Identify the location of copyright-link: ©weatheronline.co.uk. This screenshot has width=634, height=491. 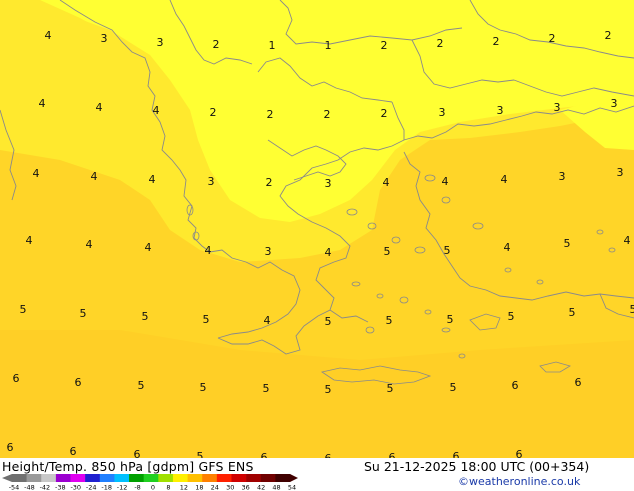
(519, 481).